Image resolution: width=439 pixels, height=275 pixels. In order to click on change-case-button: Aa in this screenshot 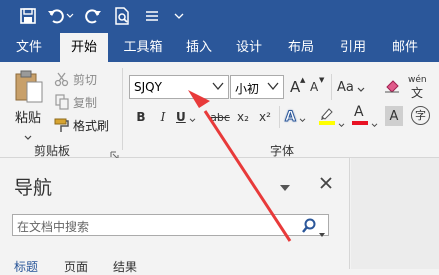, I will do `click(351, 87)`.